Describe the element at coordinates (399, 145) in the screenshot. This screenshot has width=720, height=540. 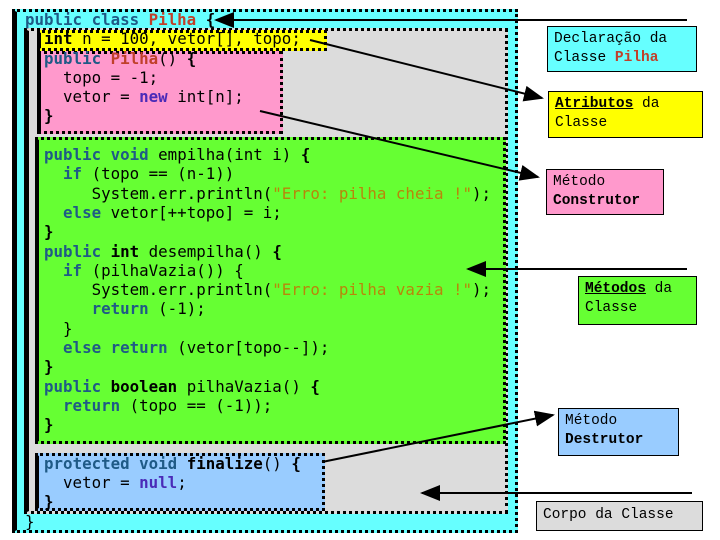
I see `arrow-constructor` at that location.